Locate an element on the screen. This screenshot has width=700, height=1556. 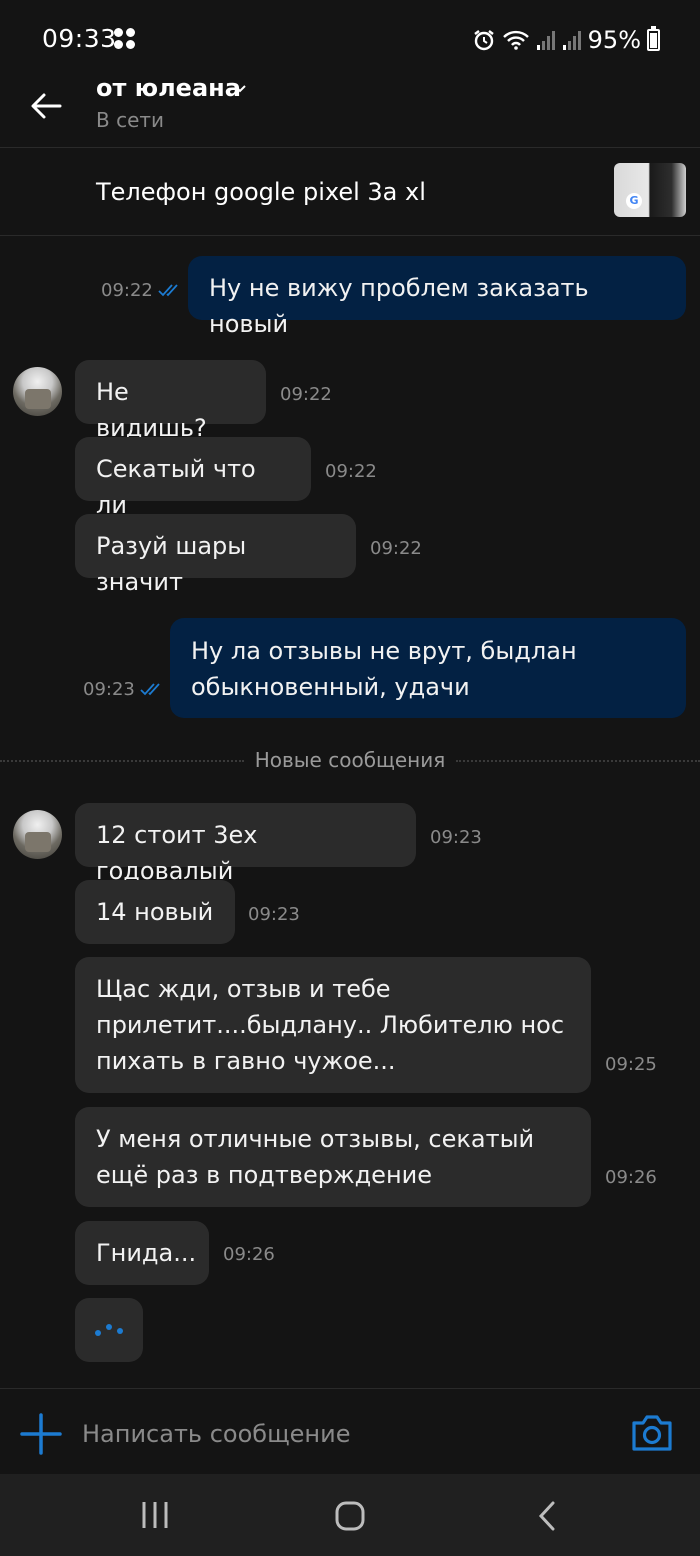
home-icon is located at coordinates (350, 1516).